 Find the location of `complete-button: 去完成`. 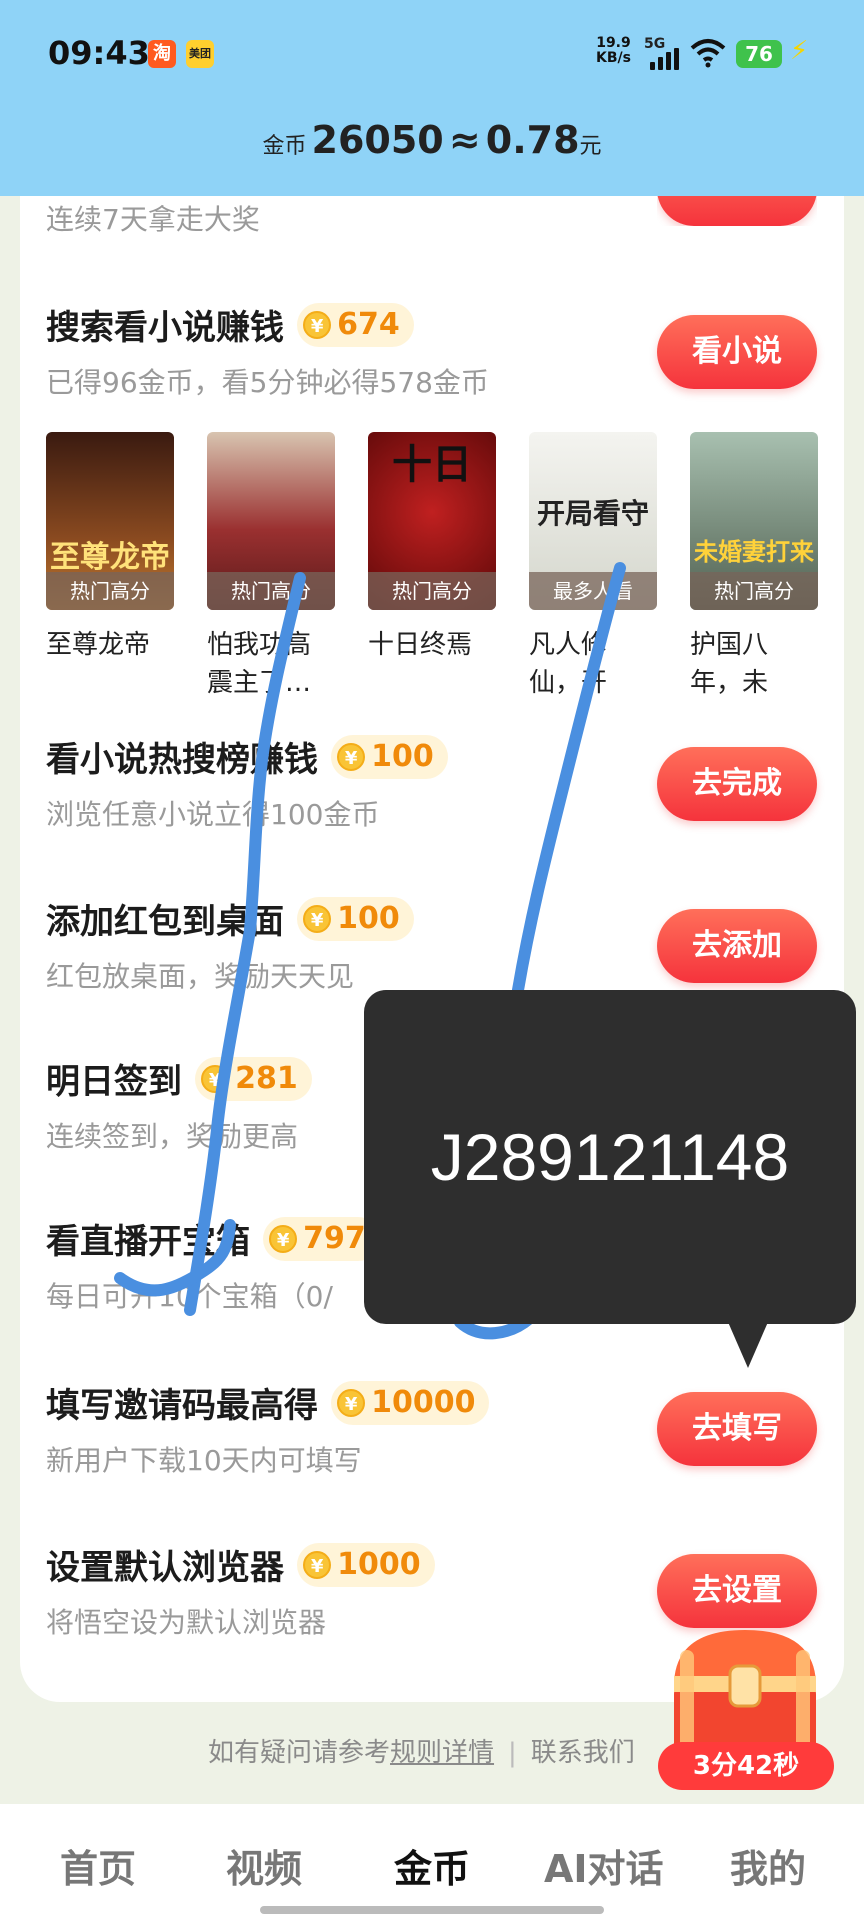

complete-button: 去完成 is located at coordinates (737, 784).